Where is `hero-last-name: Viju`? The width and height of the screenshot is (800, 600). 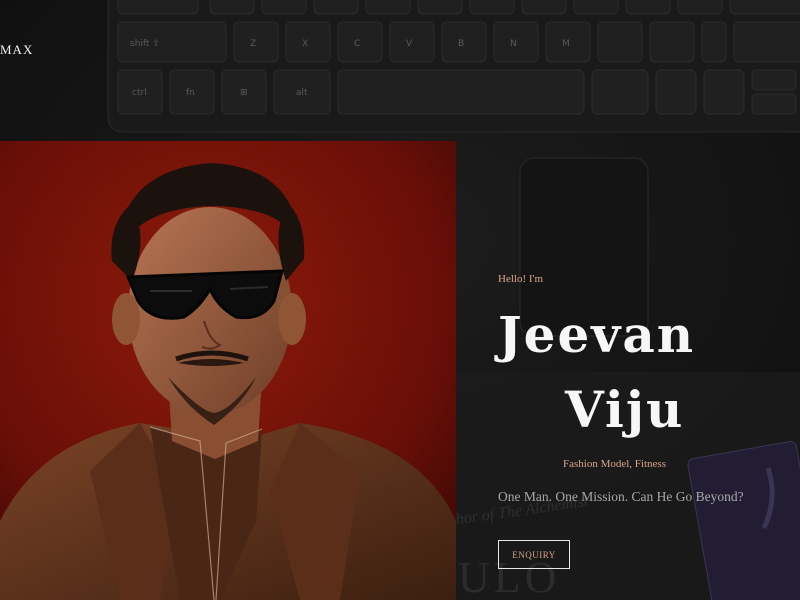 hero-last-name: Viju is located at coordinates (625, 409).